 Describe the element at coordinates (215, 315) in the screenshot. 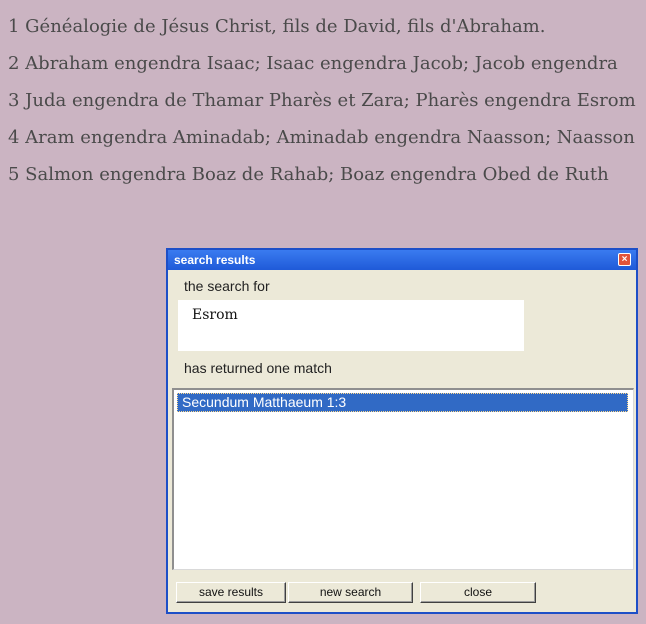

I see `search-term-text: Esrom` at that location.